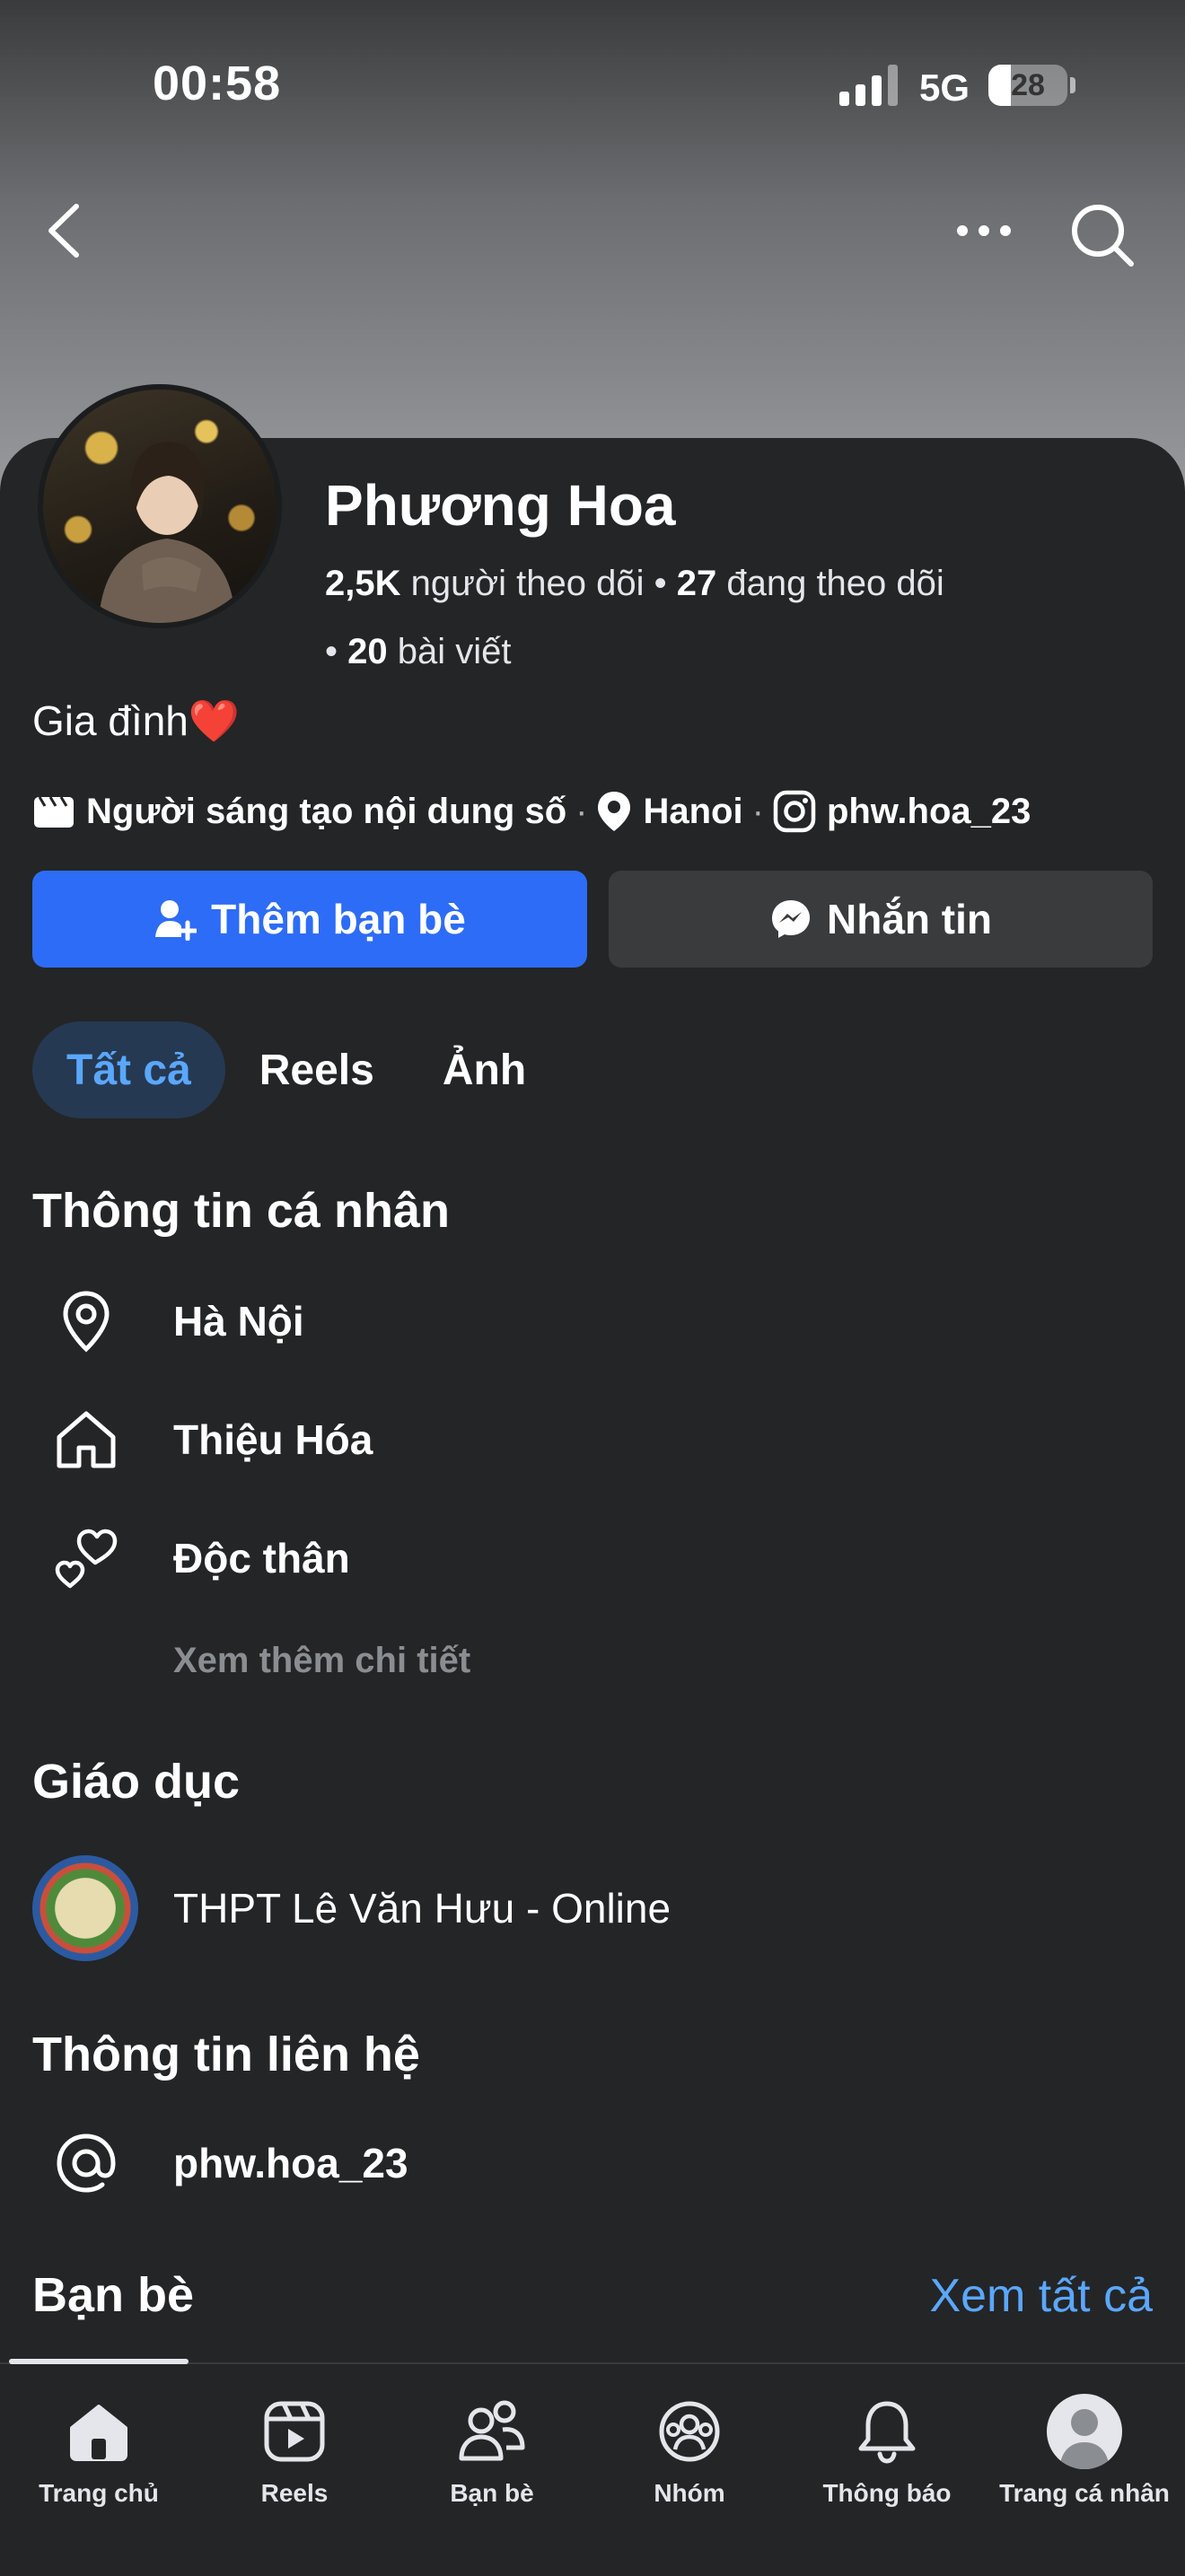 The height and width of the screenshot is (2576, 1185). Describe the element at coordinates (1041, 2296) in the screenshot. I see `see-all-friends-link: Xem tất cả` at that location.